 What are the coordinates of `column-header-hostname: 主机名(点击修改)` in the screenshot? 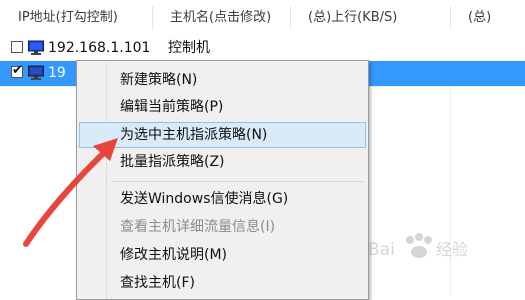 It's located at (221, 18).